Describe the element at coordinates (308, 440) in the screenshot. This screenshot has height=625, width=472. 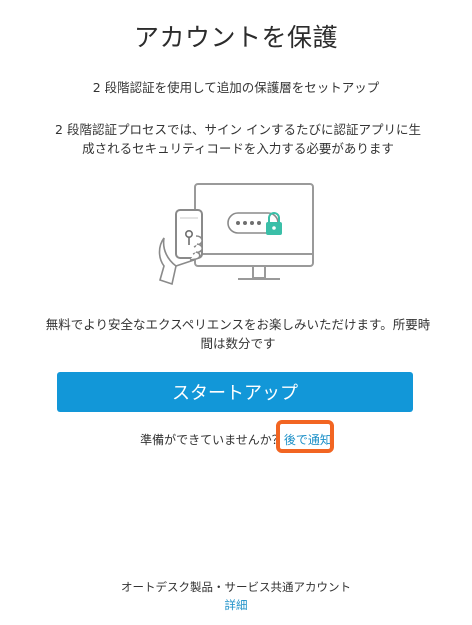
I see `remind-later-link: 後で通知` at that location.